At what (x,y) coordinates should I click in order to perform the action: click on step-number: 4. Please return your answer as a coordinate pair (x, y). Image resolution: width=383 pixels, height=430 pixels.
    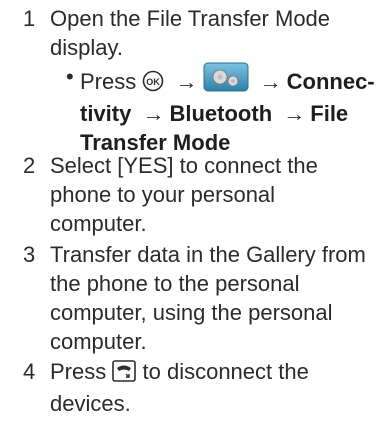
    Looking at the image, I should click on (29, 371).